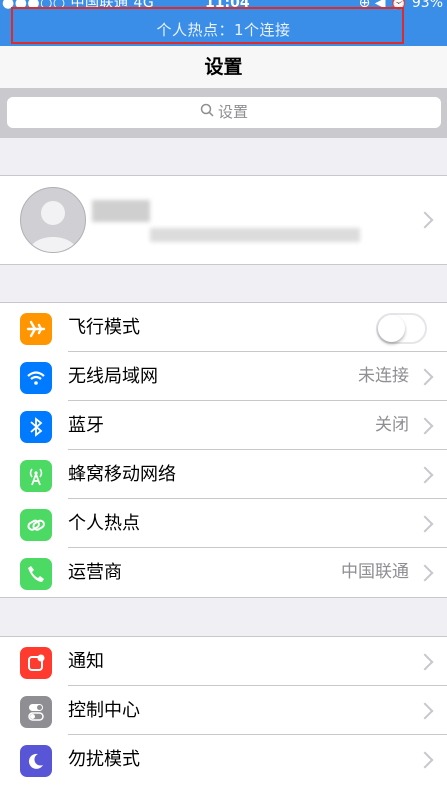  Describe the element at coordinates (223, 425) in the screenshot. I see `row-bluetooth: 蓝牙 关闭` at that location.